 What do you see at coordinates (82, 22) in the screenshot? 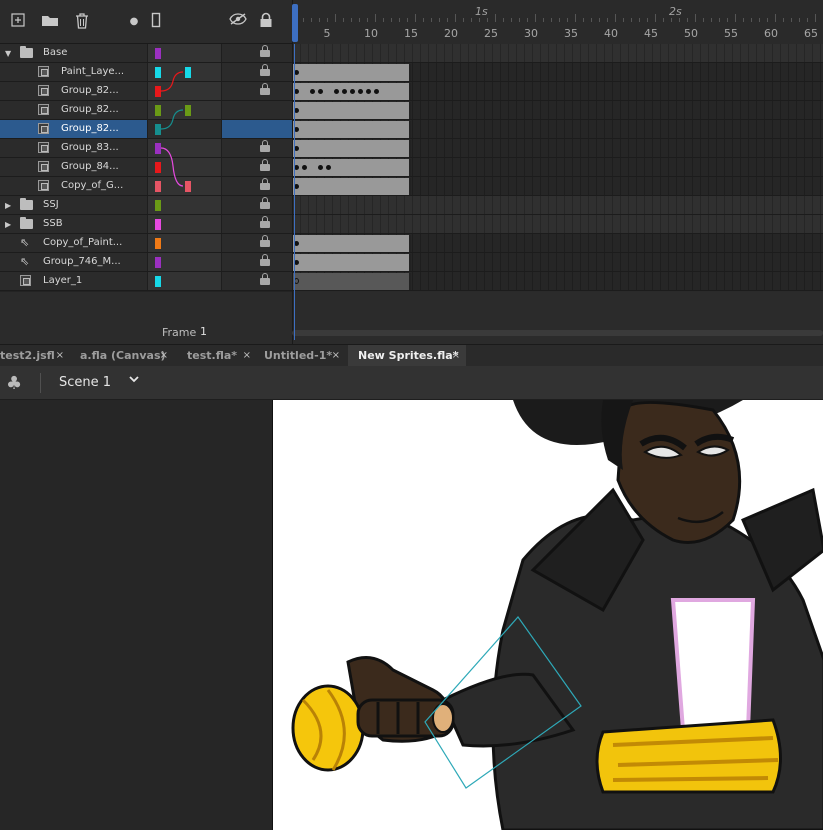
I see `trash-icon` at bounding box center [82, 22].